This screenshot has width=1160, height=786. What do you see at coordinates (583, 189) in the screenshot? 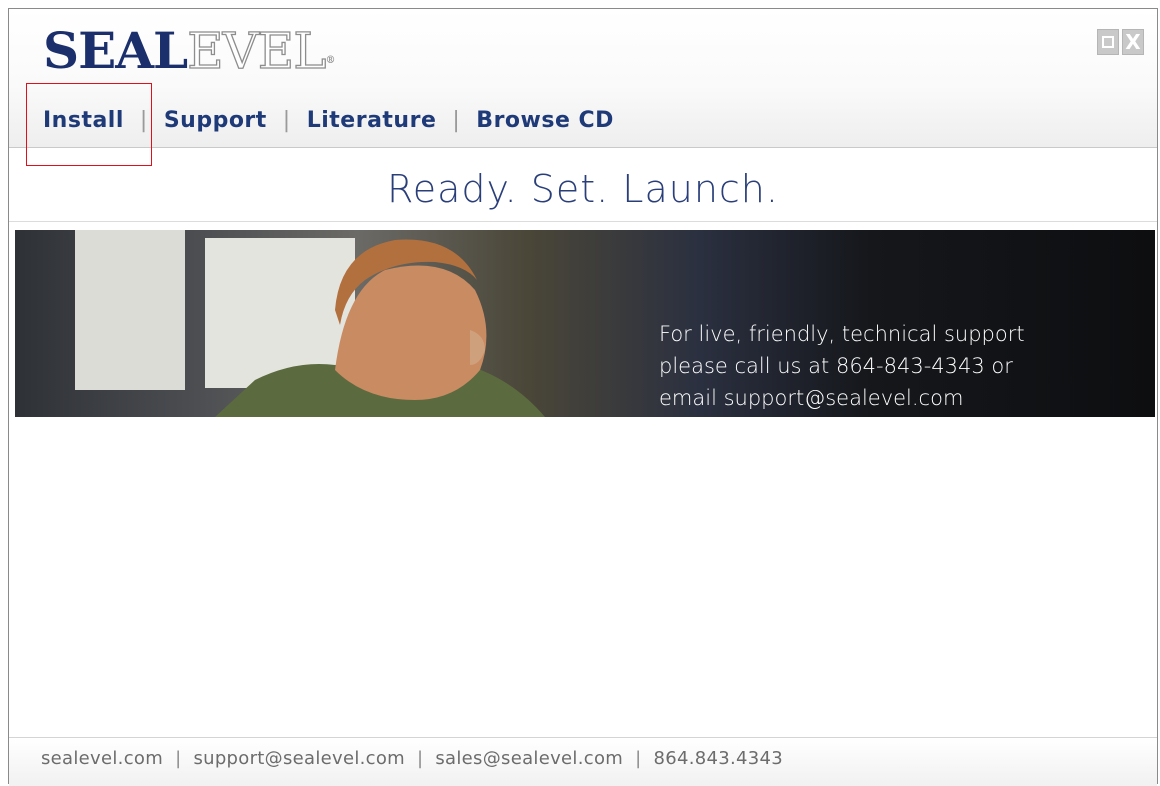
I see `tagline: Ready. Set. Launch.` at bounding box center [583, 189].